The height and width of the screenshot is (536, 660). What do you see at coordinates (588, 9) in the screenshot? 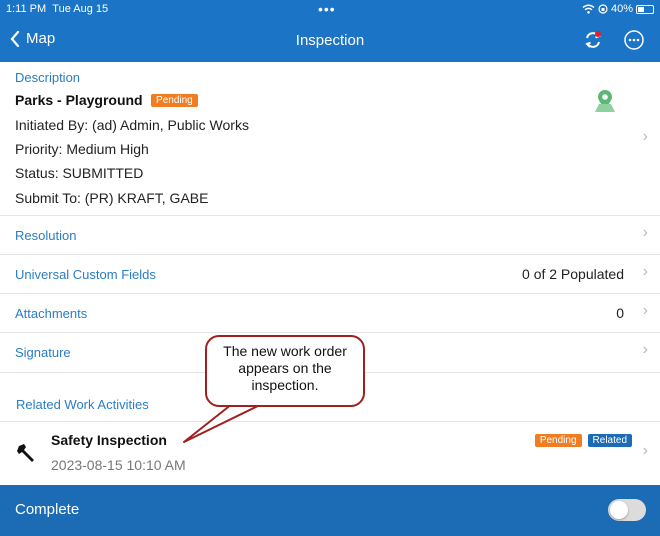
I see `wifi-icon` at bounding box center [588, 9].